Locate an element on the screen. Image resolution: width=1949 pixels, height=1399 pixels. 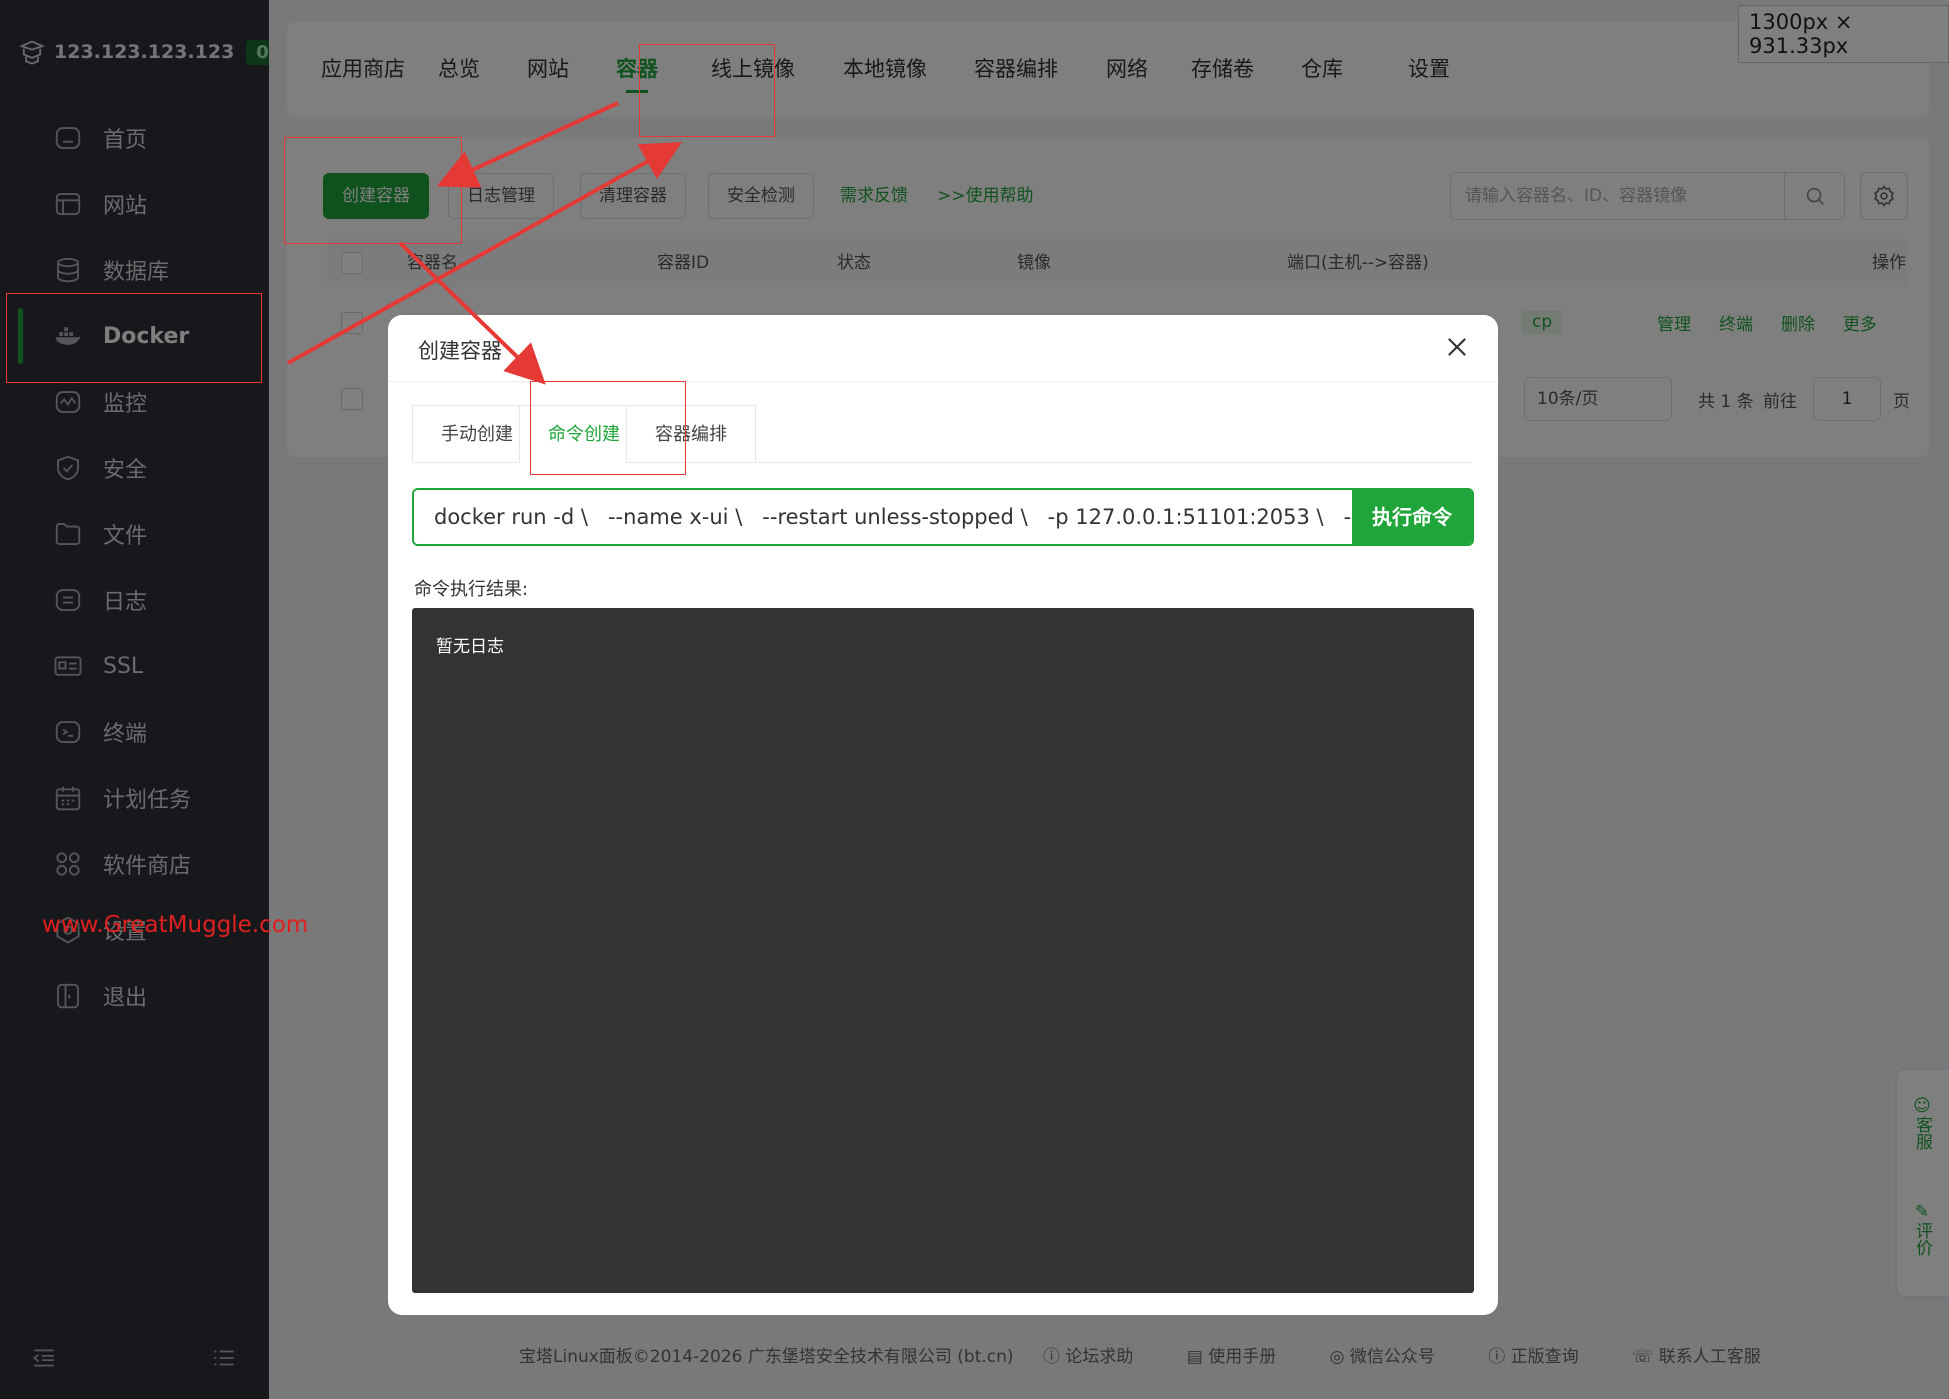
arrow-docker-to-tab is located at coordinates (484, 253).